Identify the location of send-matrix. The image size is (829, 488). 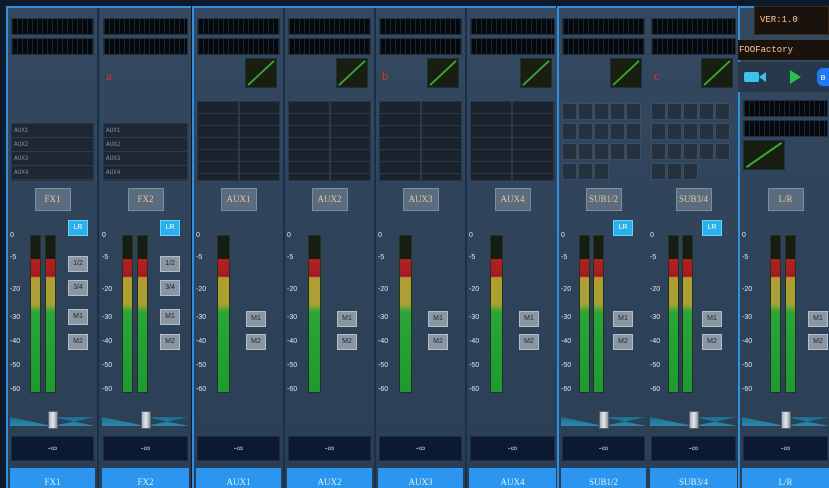
(329, 141).